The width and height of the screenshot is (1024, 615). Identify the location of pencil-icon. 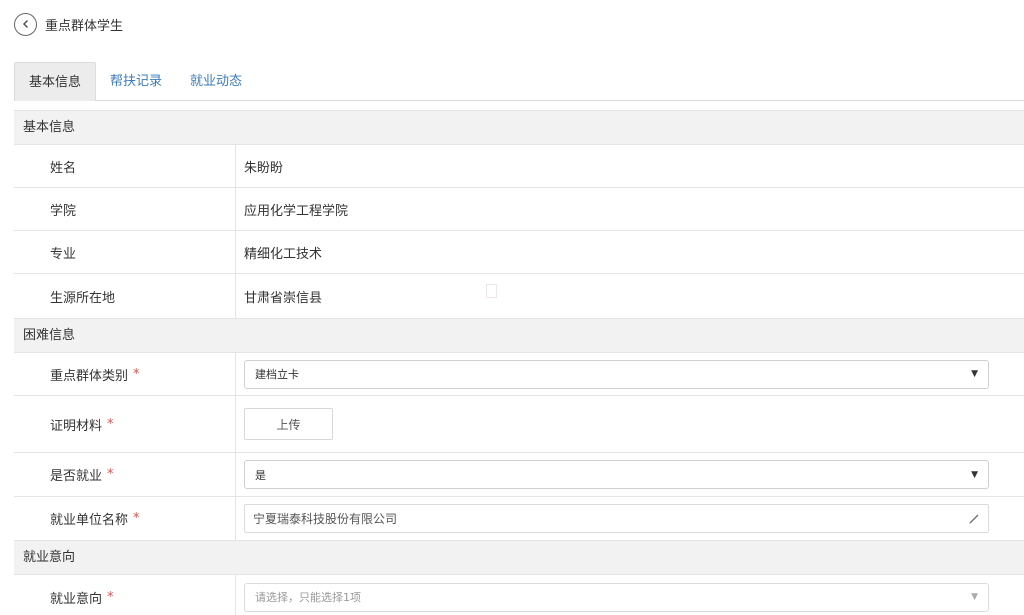
(974, 518).